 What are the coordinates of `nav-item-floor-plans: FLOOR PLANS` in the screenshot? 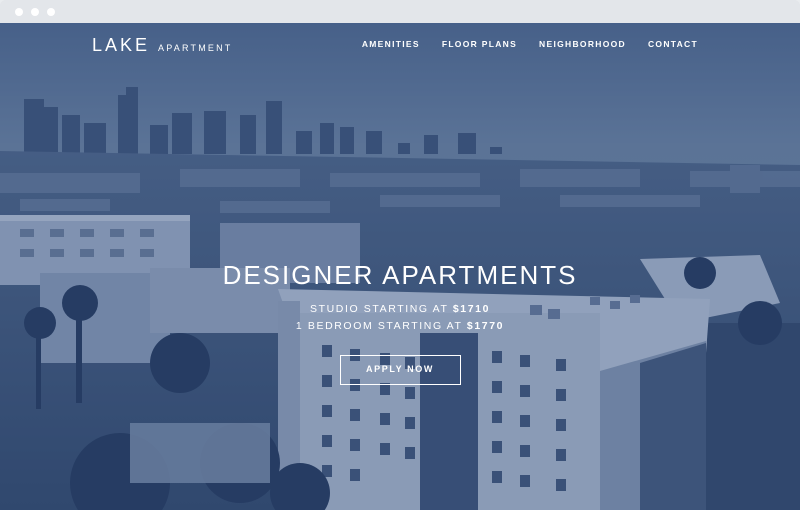 It's located at (479, 44).